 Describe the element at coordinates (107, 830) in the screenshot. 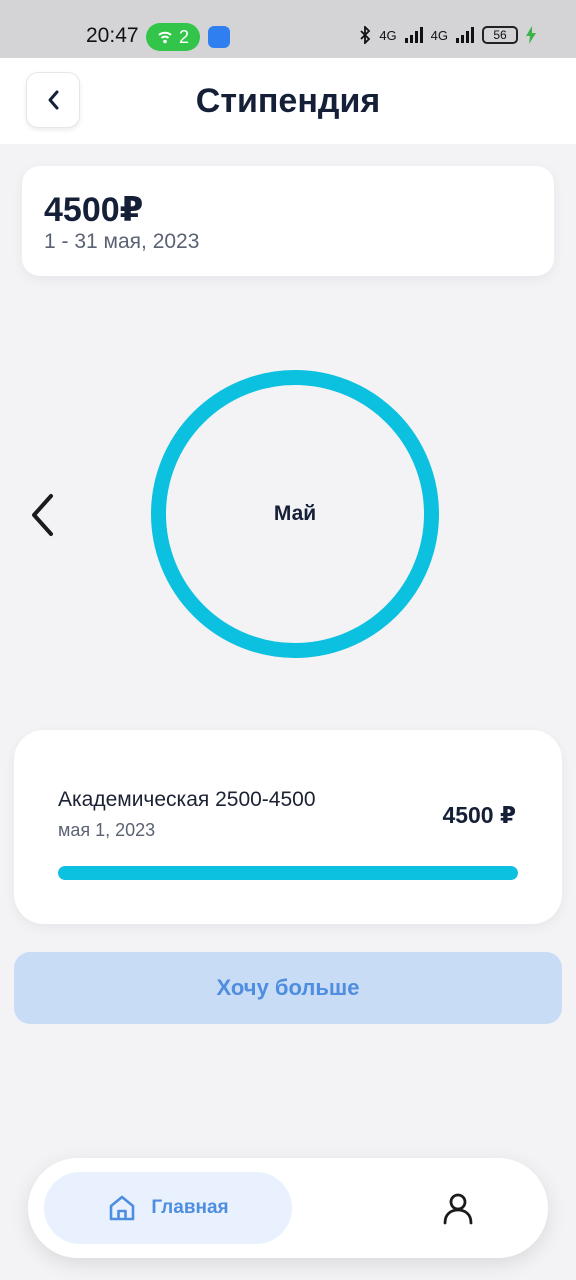

I see `scholarship-date: мая 1, 2023` at that location.